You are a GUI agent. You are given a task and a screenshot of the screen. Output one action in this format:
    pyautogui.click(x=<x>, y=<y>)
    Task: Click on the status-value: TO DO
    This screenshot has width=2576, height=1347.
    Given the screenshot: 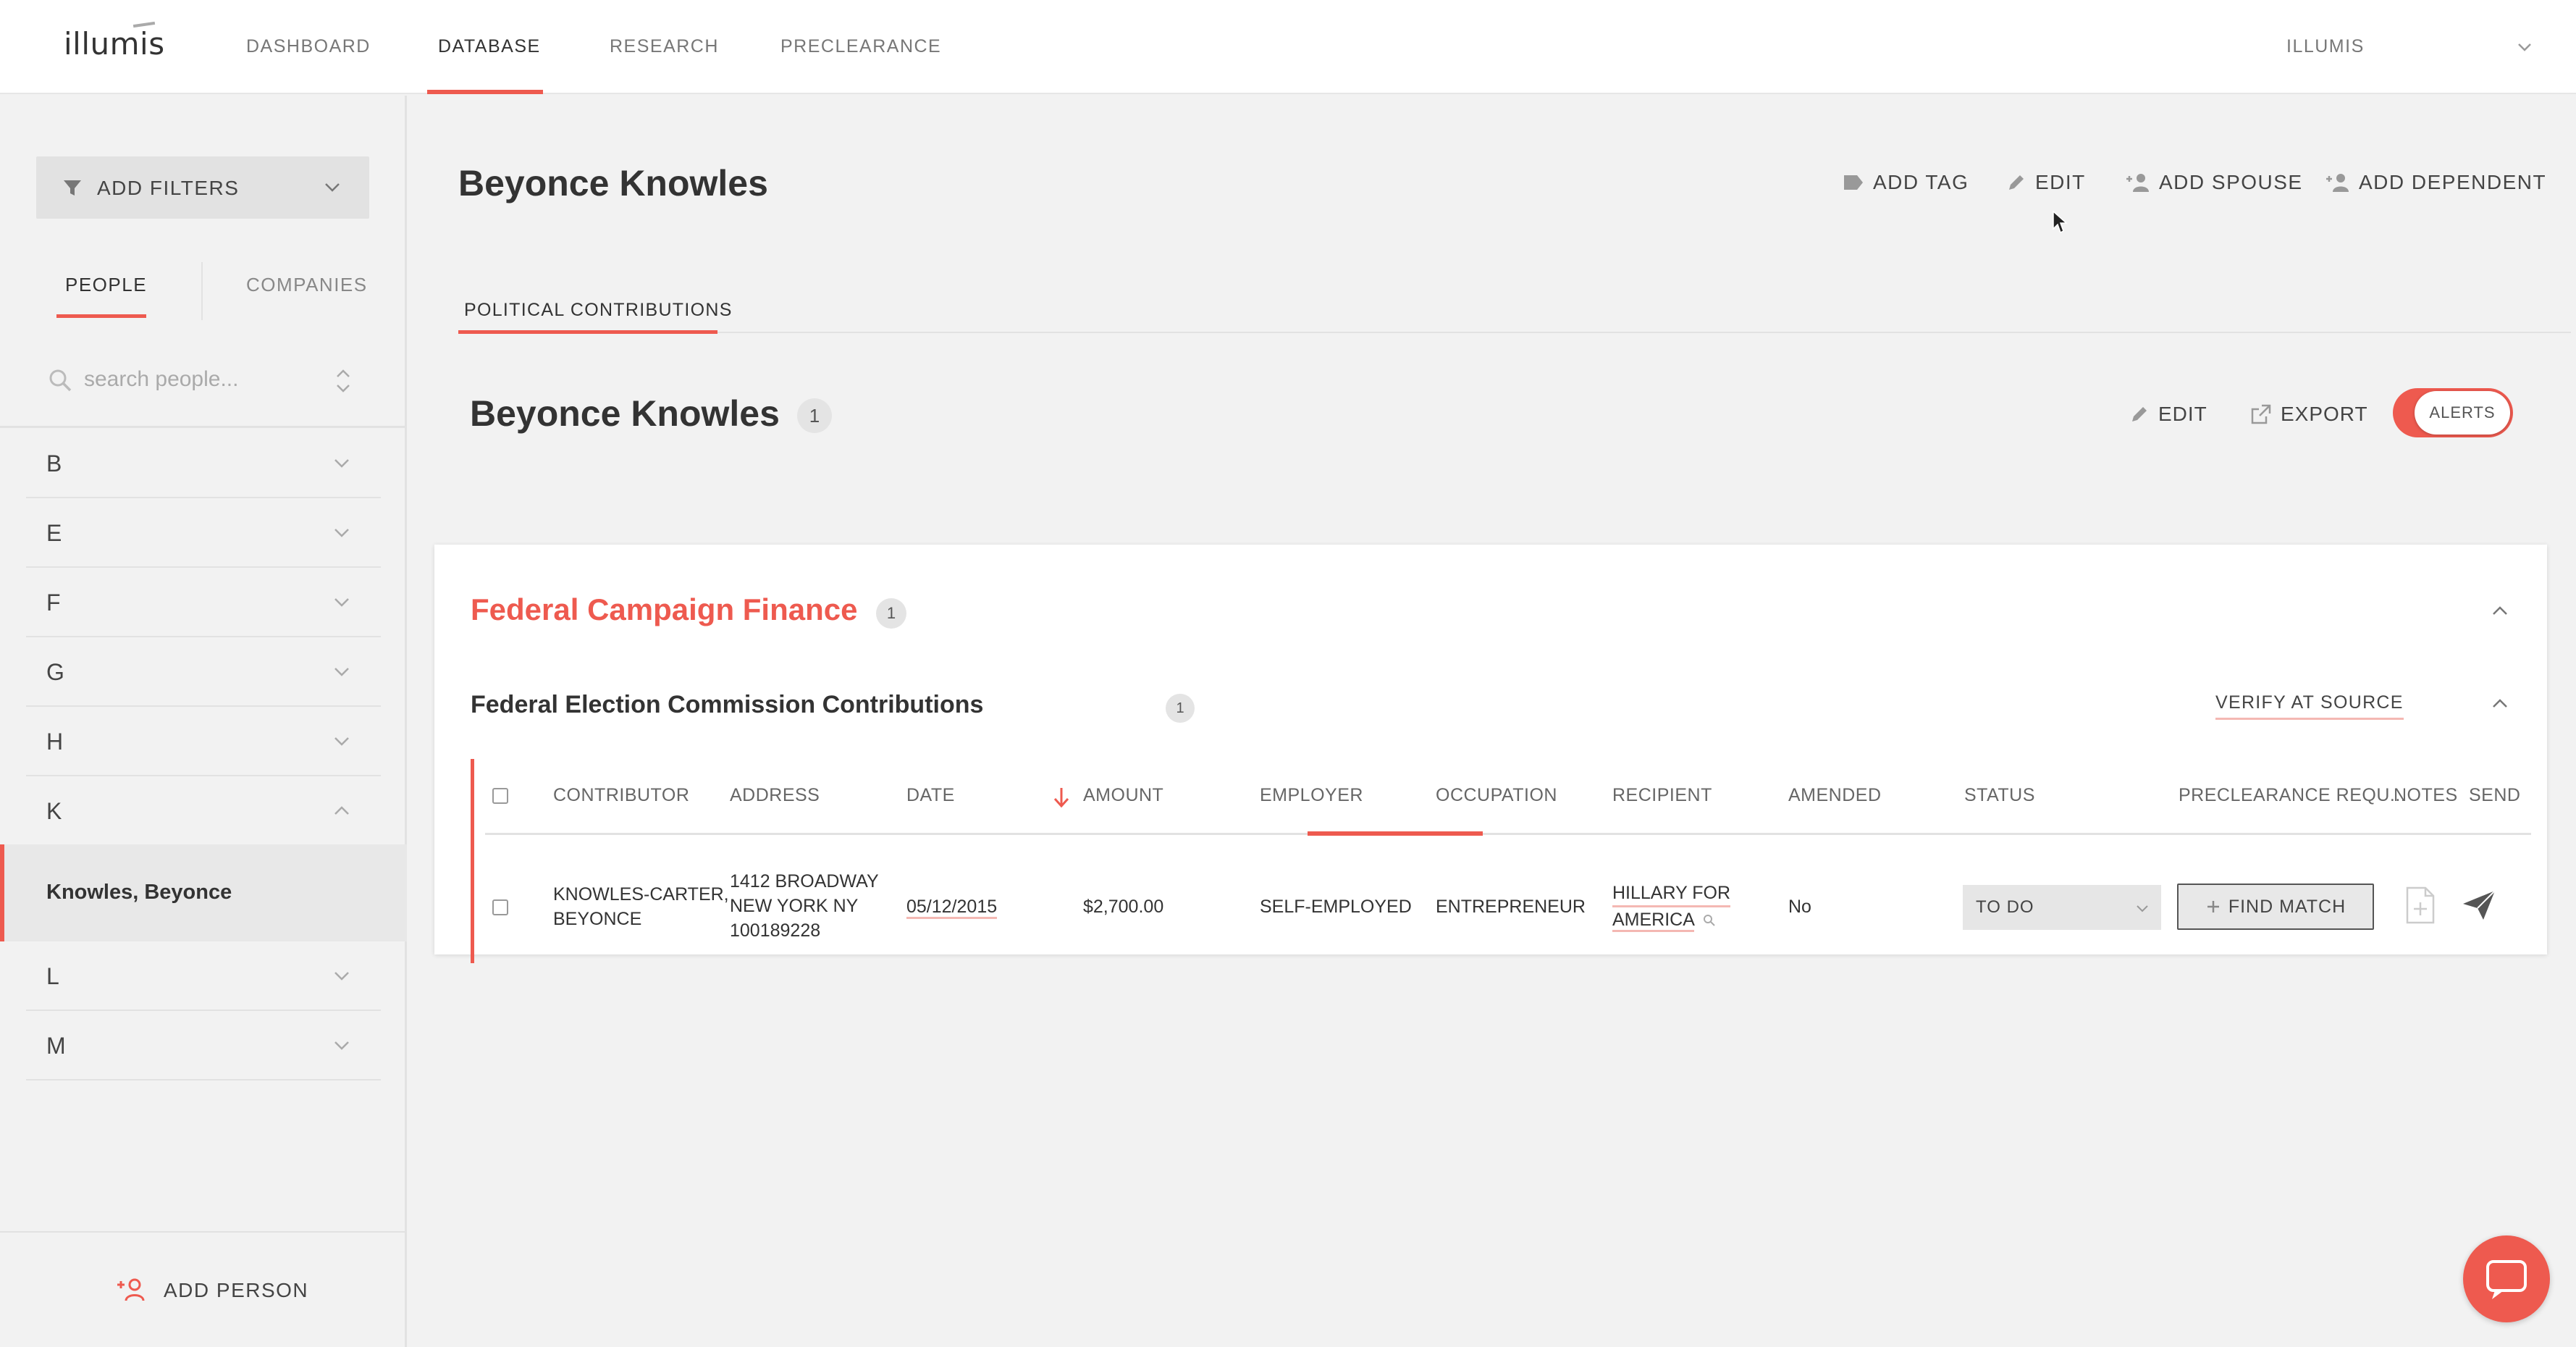 What is the action you would take?
    pyautogui.click(x=2005, y=907)
    